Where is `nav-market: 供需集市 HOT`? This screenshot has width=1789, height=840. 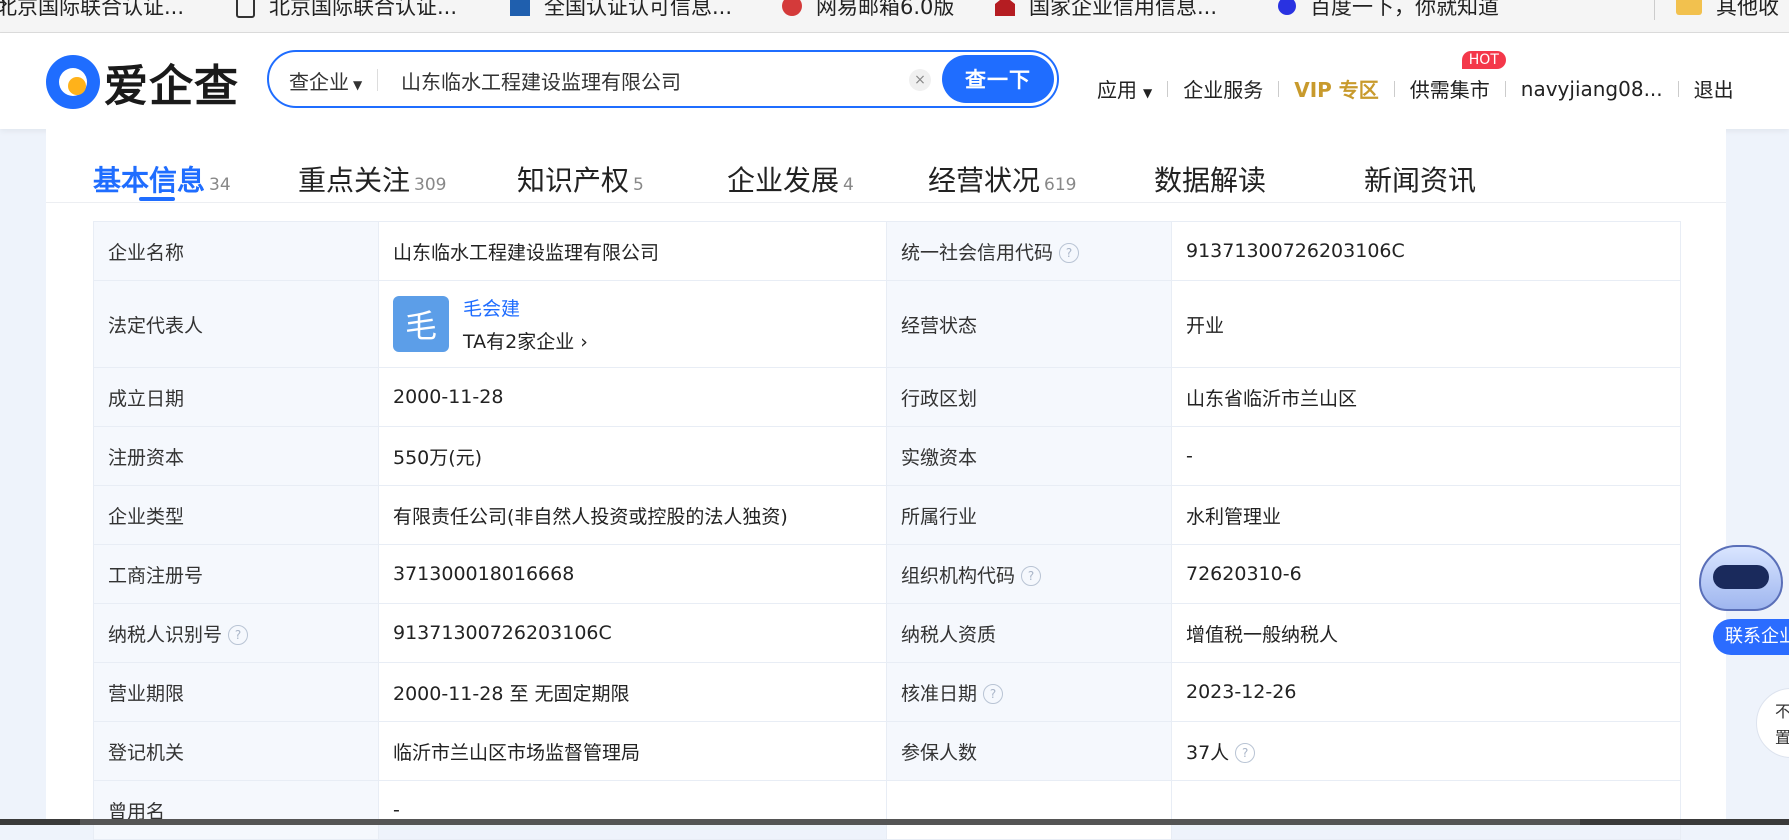
nav-market: 供需集市 HOT is located at coordinates (1457, 77).